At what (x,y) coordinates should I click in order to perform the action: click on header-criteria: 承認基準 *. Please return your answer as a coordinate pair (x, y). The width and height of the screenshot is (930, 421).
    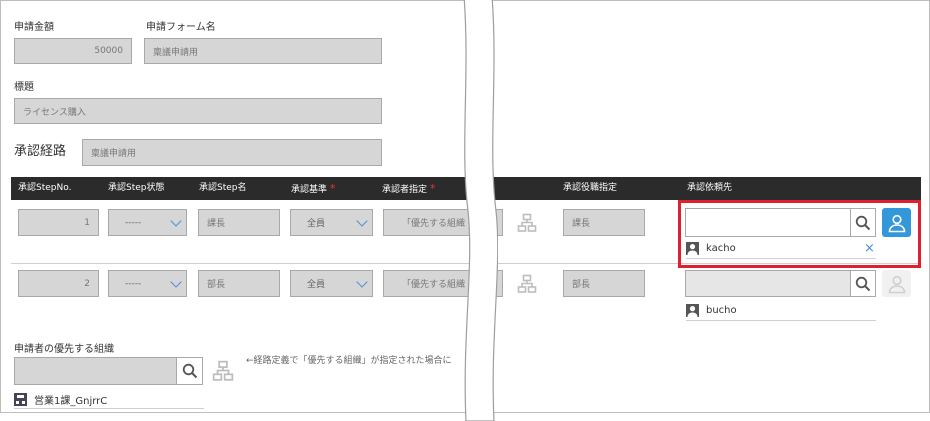
    Looking at the image, I should click on (313, 188).